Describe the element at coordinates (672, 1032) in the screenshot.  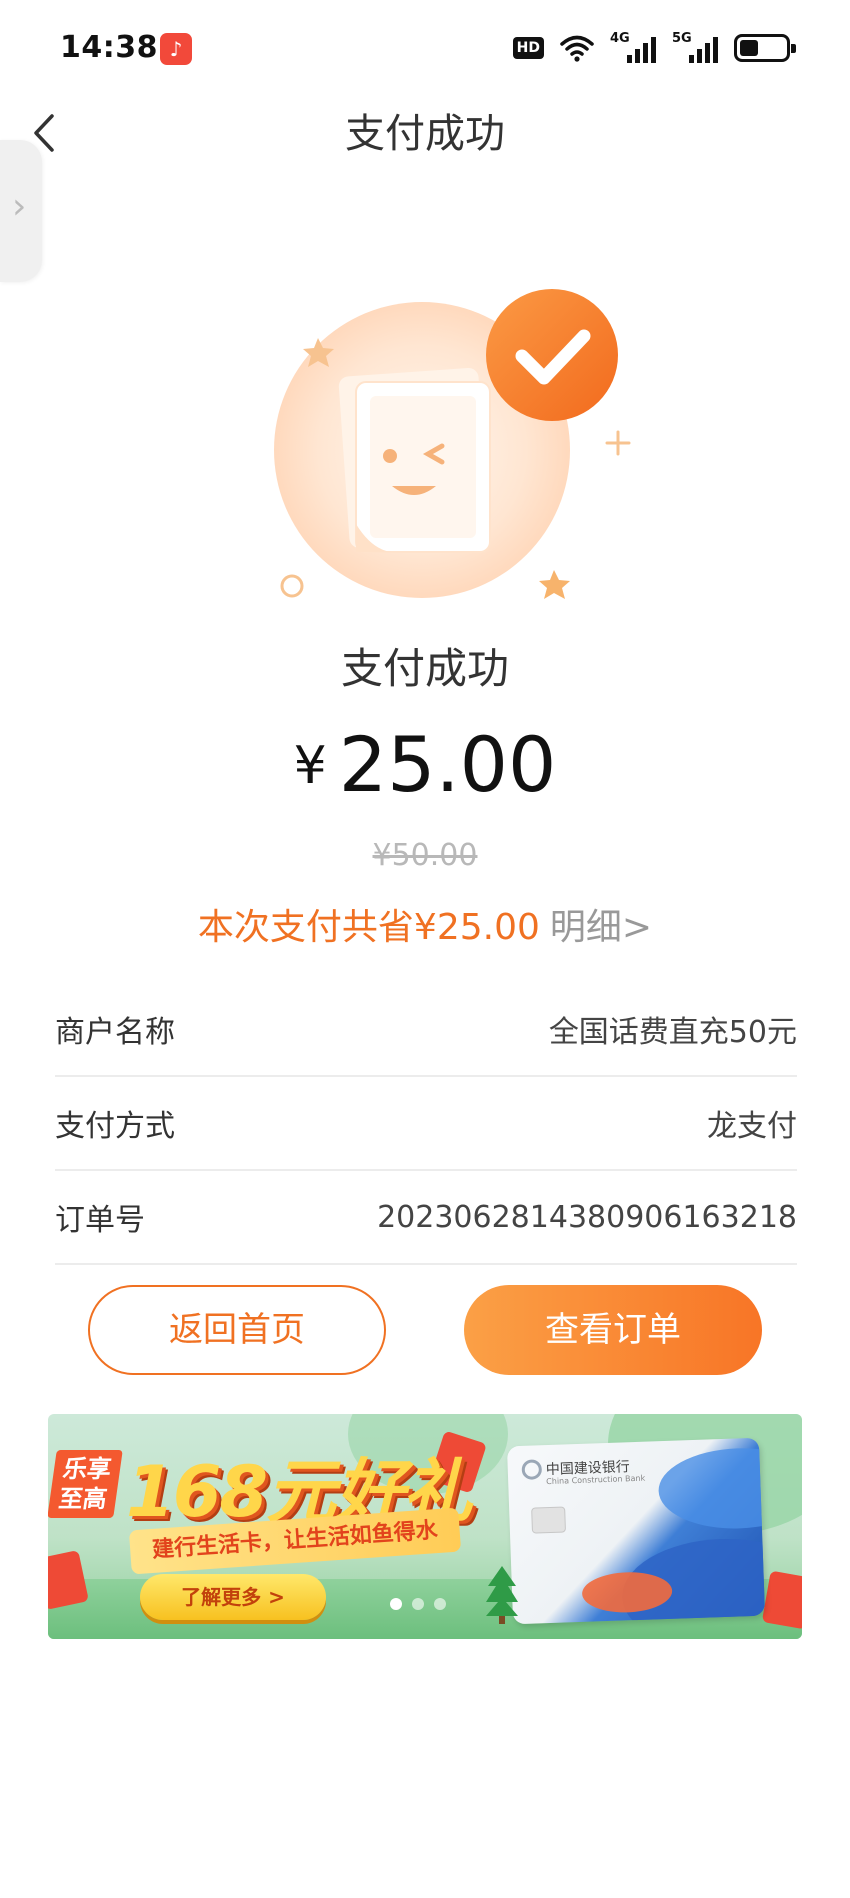
I see `merchant-value: 全国话费直充50元` at that location.